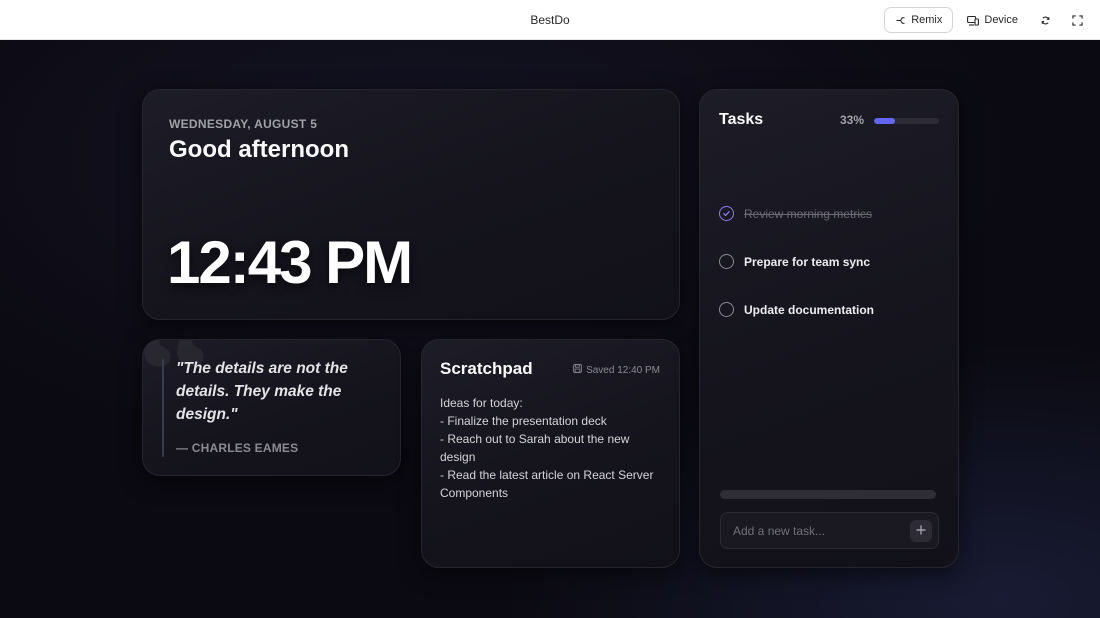  What do you see at coordinates (927, 20) in the screenshot?
I see `remix-label: Remix` at bounding box center [927, 20].